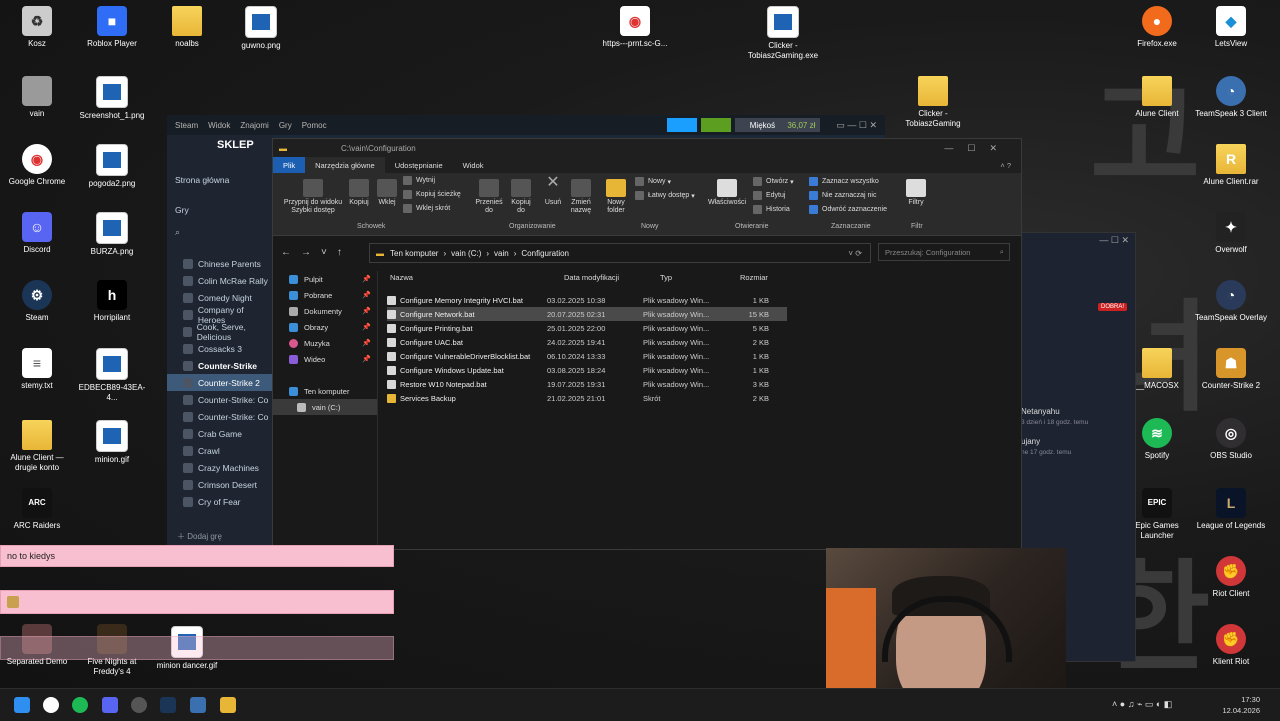 This screenshot has height=721, width=1280. I want to click on breadcrumb-item: Ten komputer, so click(414, 253).